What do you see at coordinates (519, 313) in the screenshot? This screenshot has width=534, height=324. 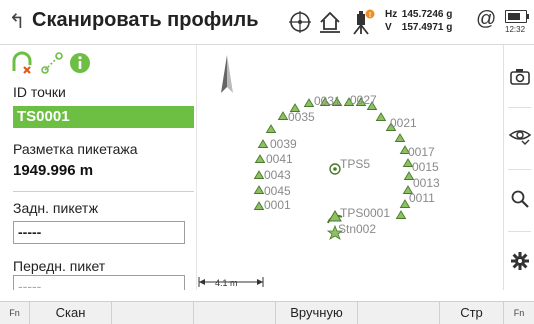 I see `fn-right-key: Fn` at bounding box center [519, 313].